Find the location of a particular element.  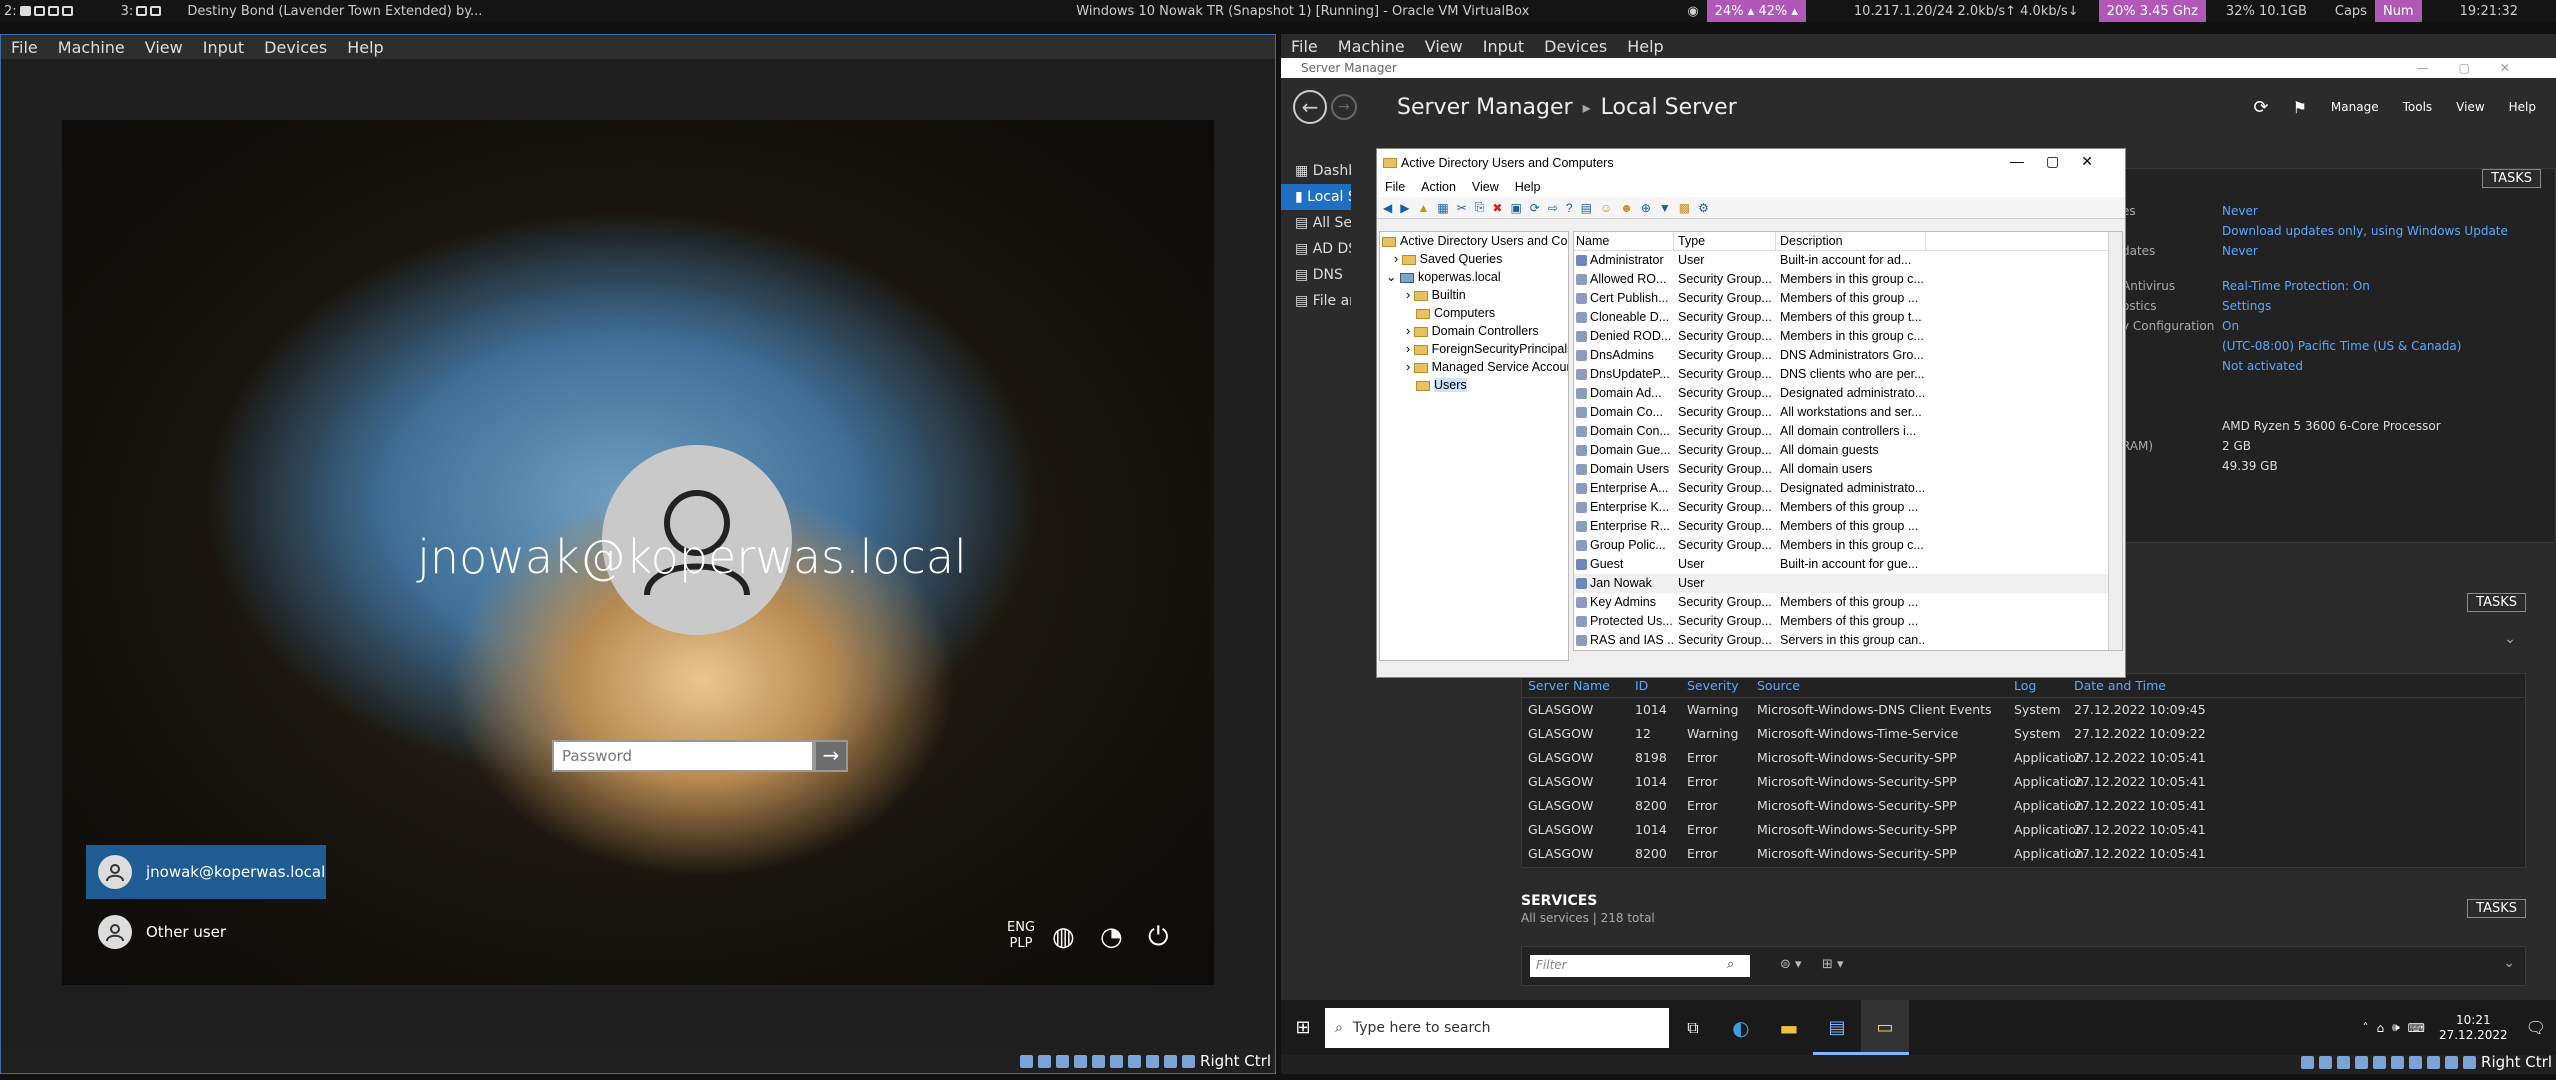

property-value: Not activated is located at coordinates (2262, 366).